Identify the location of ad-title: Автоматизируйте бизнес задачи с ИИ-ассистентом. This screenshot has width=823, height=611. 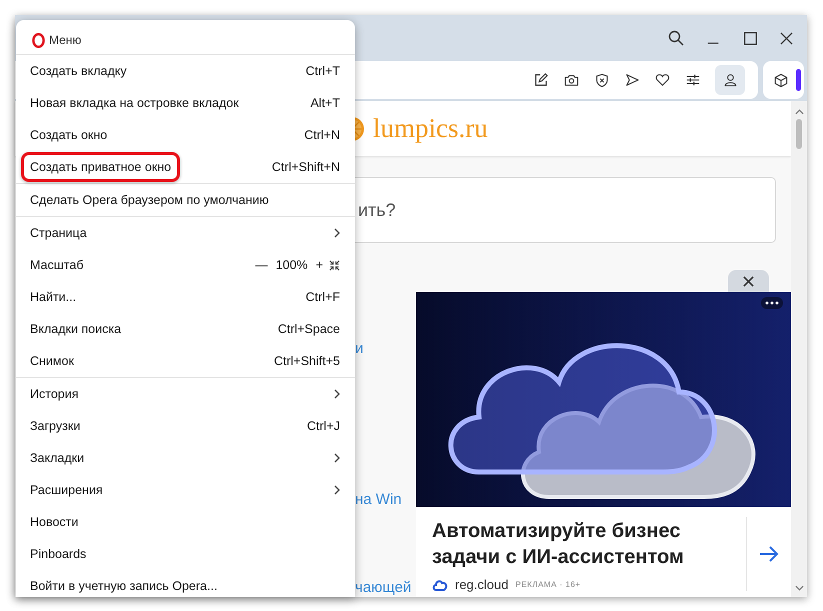
(558, 544).